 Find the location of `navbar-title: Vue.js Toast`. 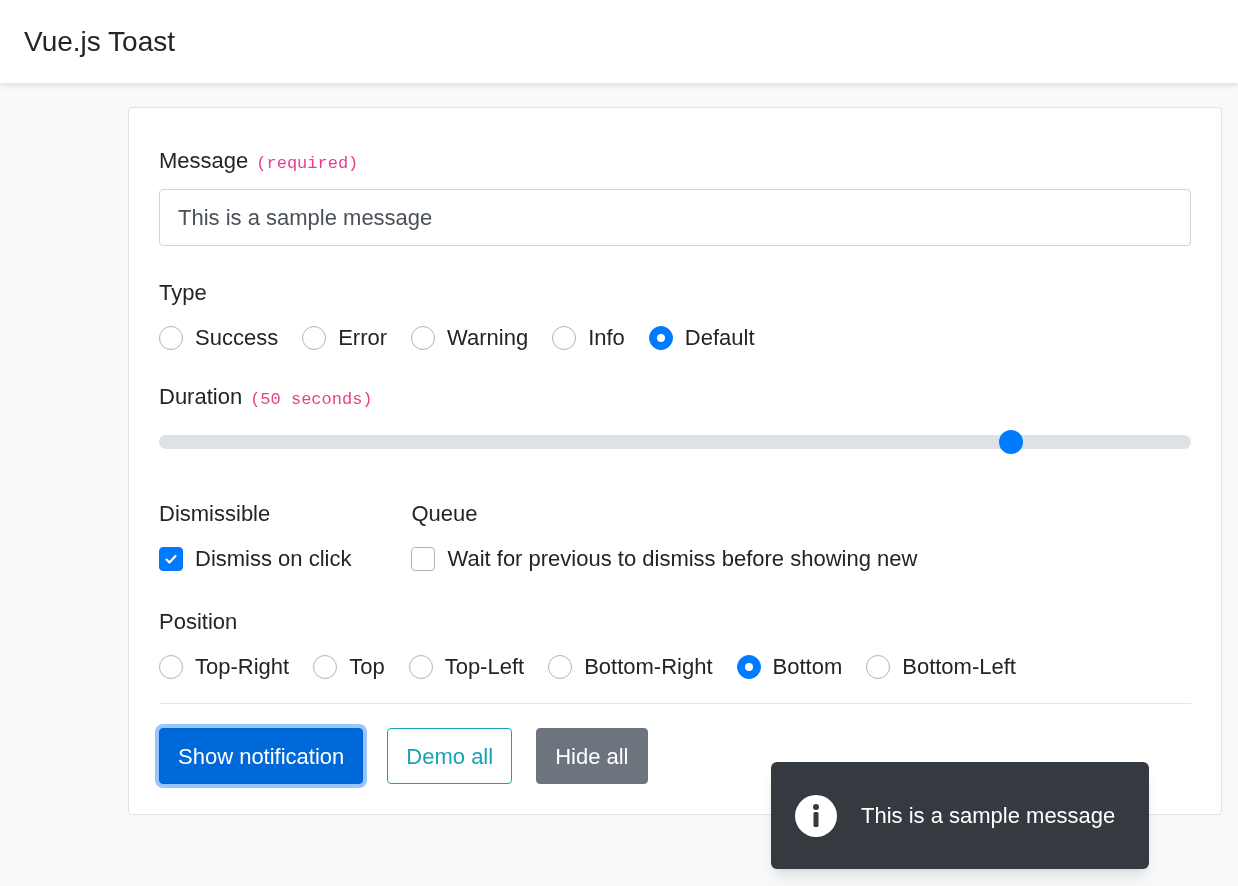

navbar-title: Vue.js Toast is located at coordinates (99, 41).